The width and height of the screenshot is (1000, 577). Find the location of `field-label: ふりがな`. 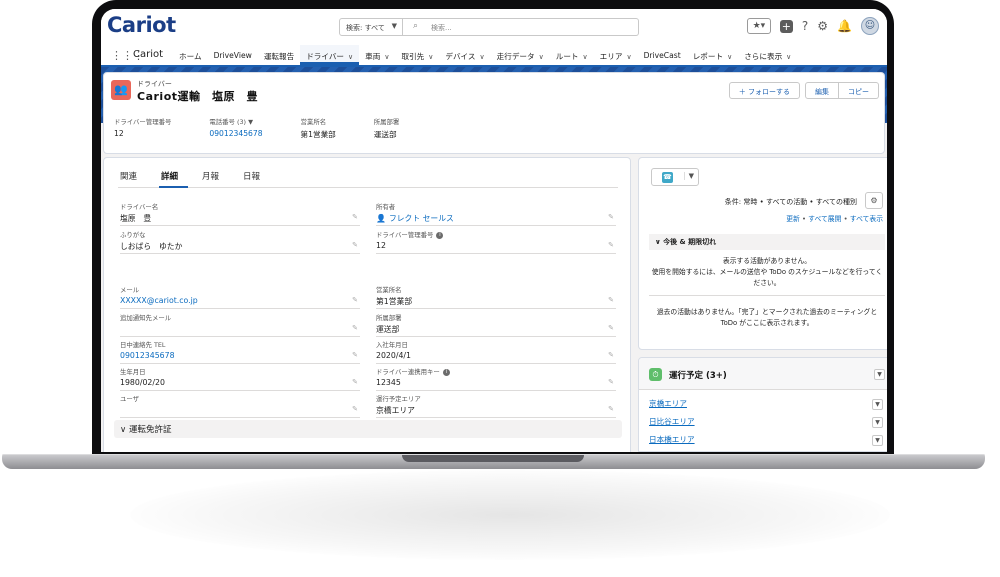

field-label: ふりがな is located at coordinates (240, 234).